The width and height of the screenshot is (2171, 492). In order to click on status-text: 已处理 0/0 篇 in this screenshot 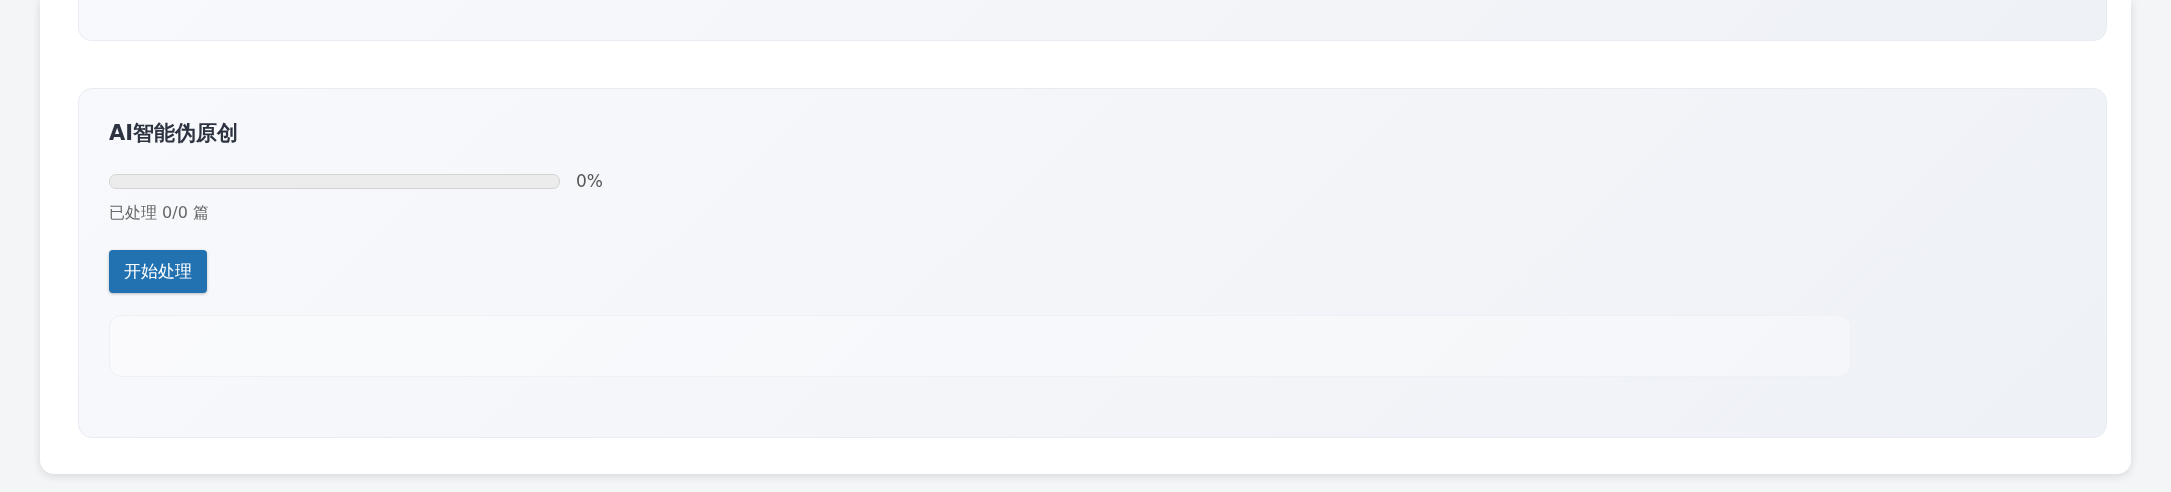, I will do `click(159, 213)`.